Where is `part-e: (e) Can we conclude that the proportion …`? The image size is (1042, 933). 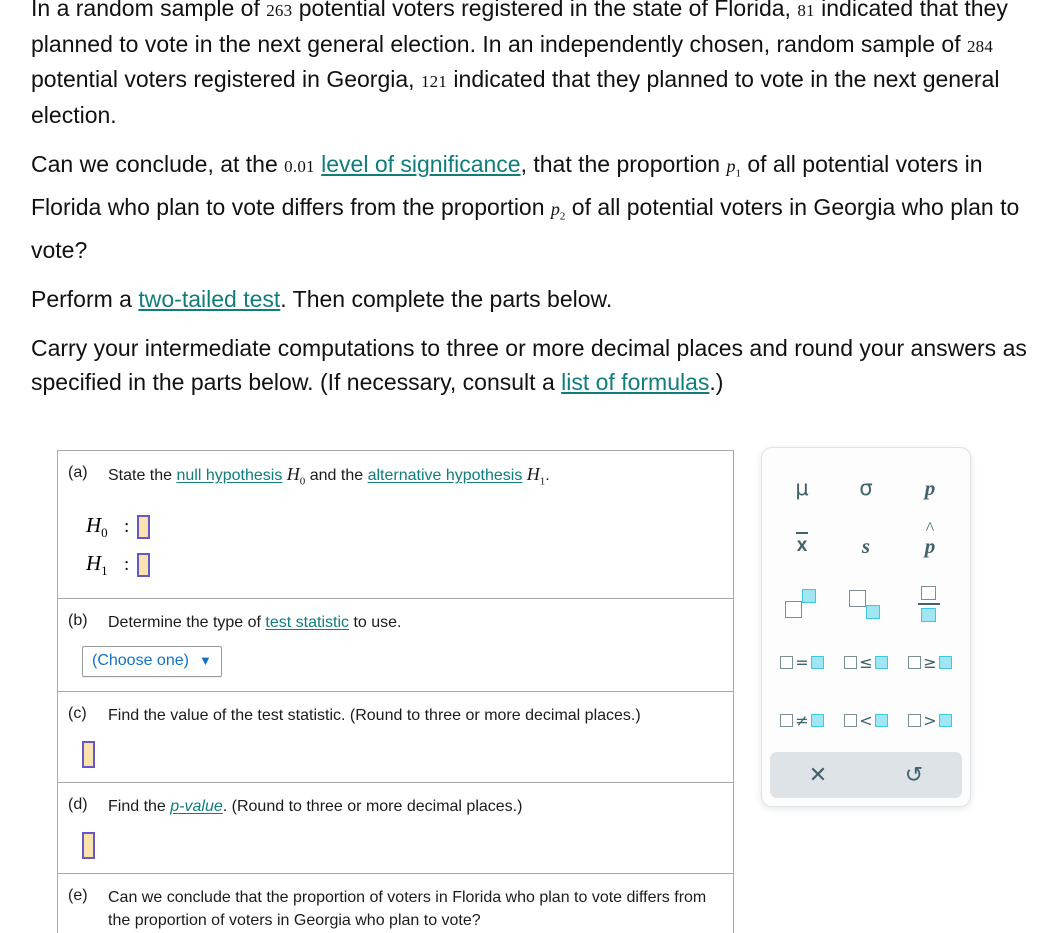 part-e: (e) Can we conclude that the proportion … is located at coordinates (395, 903).